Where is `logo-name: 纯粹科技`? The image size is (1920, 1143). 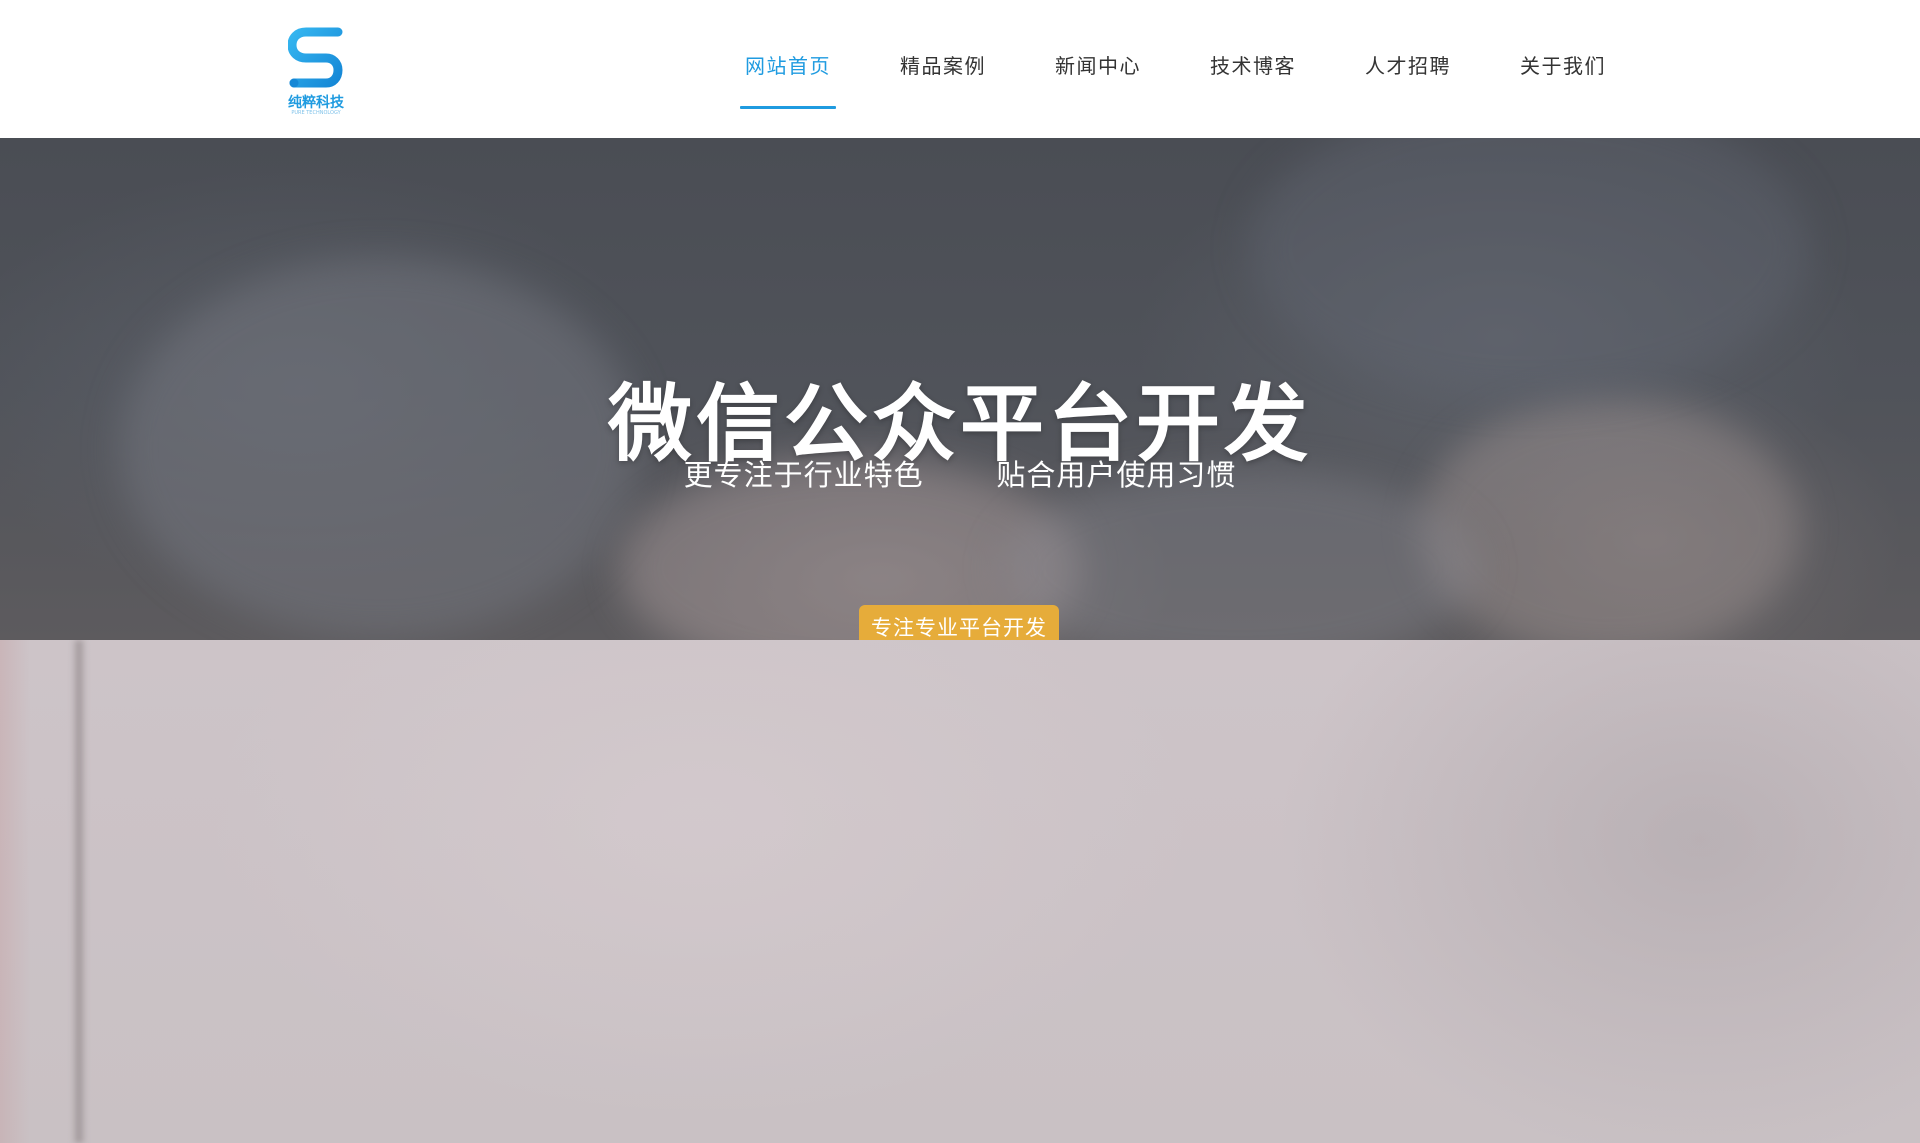 logo-name: 纯粹科技 is located at coordinates (316, 103).